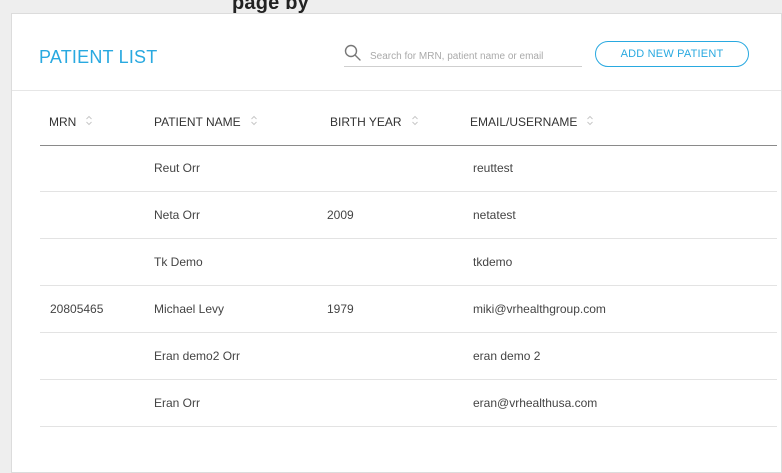 Image resolution: width=782 pixels, height=473 pixels. Describe the element at coordinates (535, 403) in the screenshot. I see `cell-email: eran@vrhealthusa.com` at that location.